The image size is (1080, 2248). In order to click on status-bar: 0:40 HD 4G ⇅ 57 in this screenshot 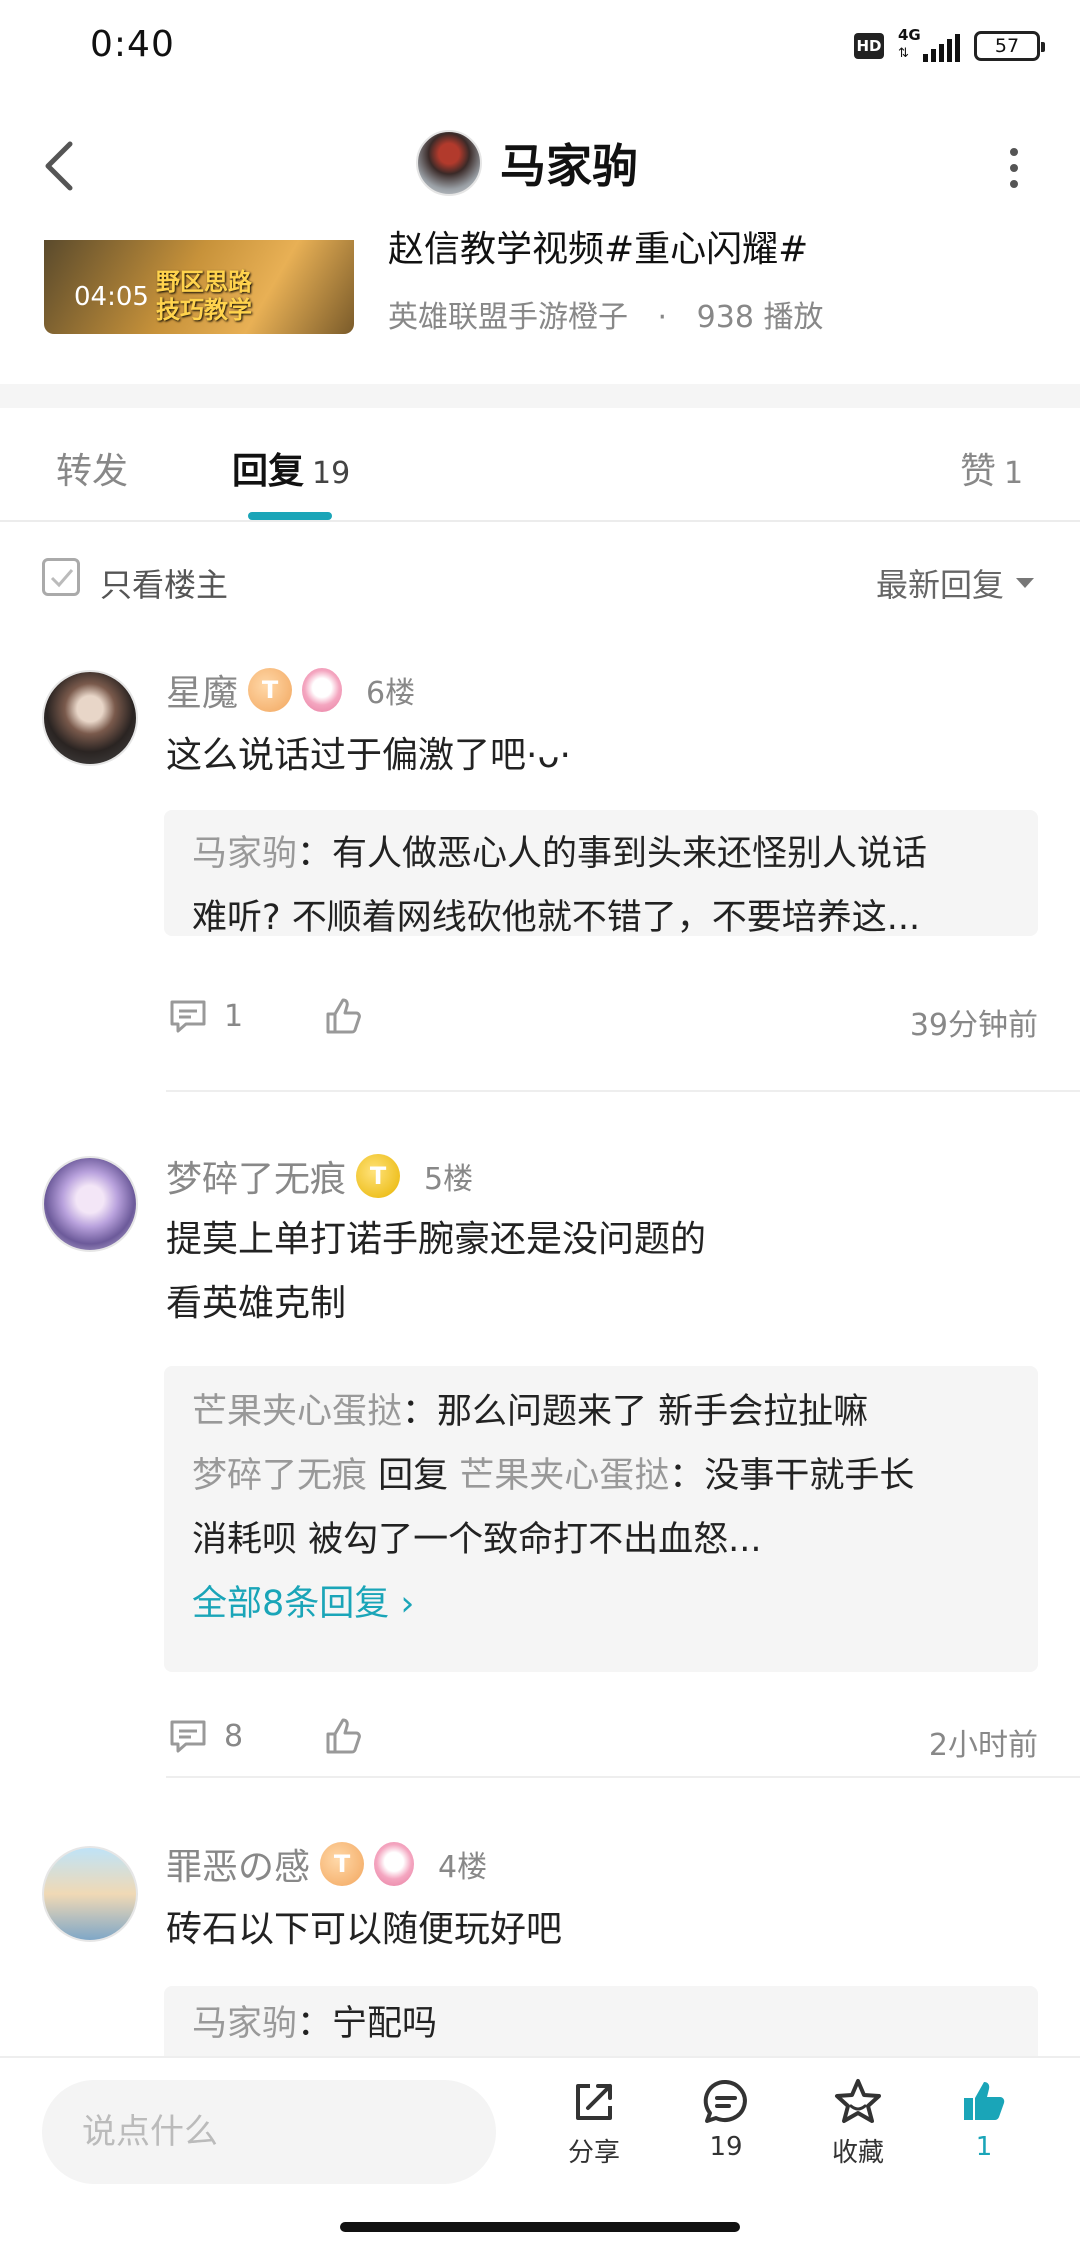, I will do `click(540, 48)`.